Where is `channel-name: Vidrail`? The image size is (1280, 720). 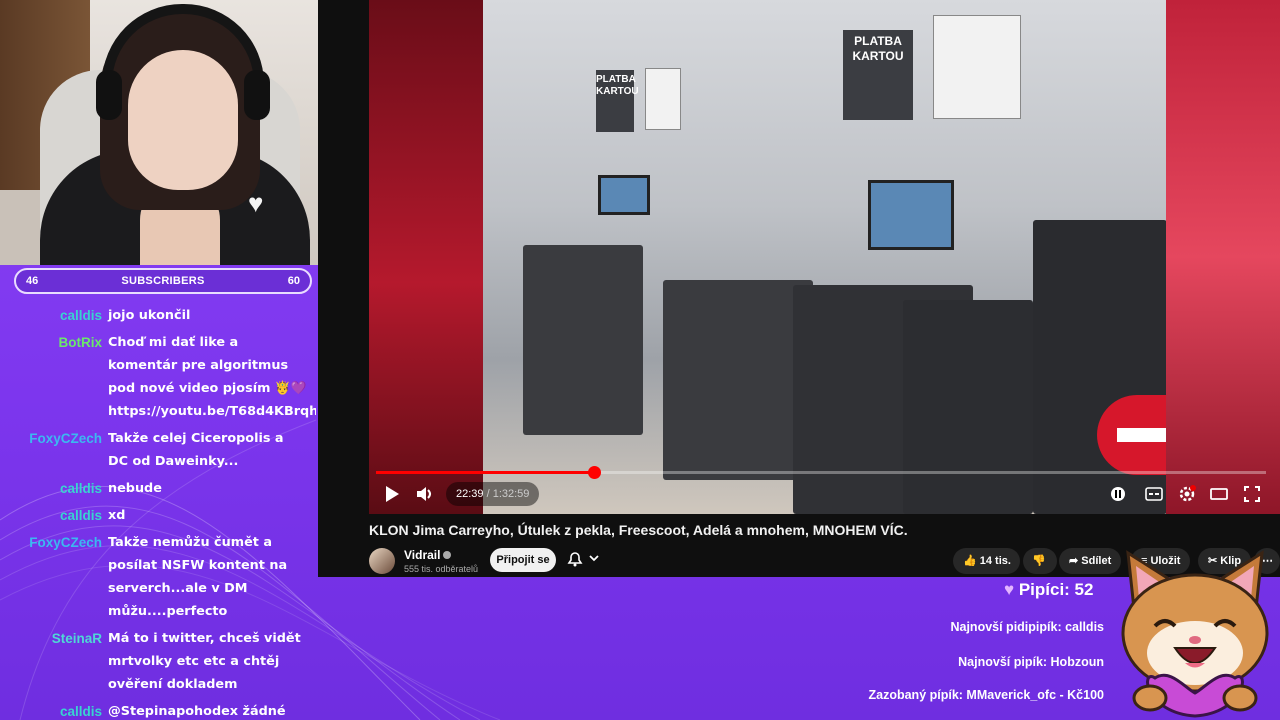
channel-name: Vidrail is located at coordinates (422, 555).